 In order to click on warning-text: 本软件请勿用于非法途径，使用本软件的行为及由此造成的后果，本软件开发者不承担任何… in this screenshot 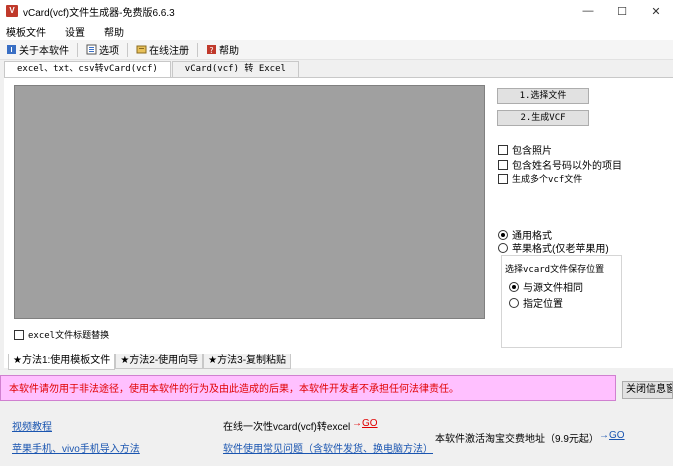, I will do `click(234, 389)`.